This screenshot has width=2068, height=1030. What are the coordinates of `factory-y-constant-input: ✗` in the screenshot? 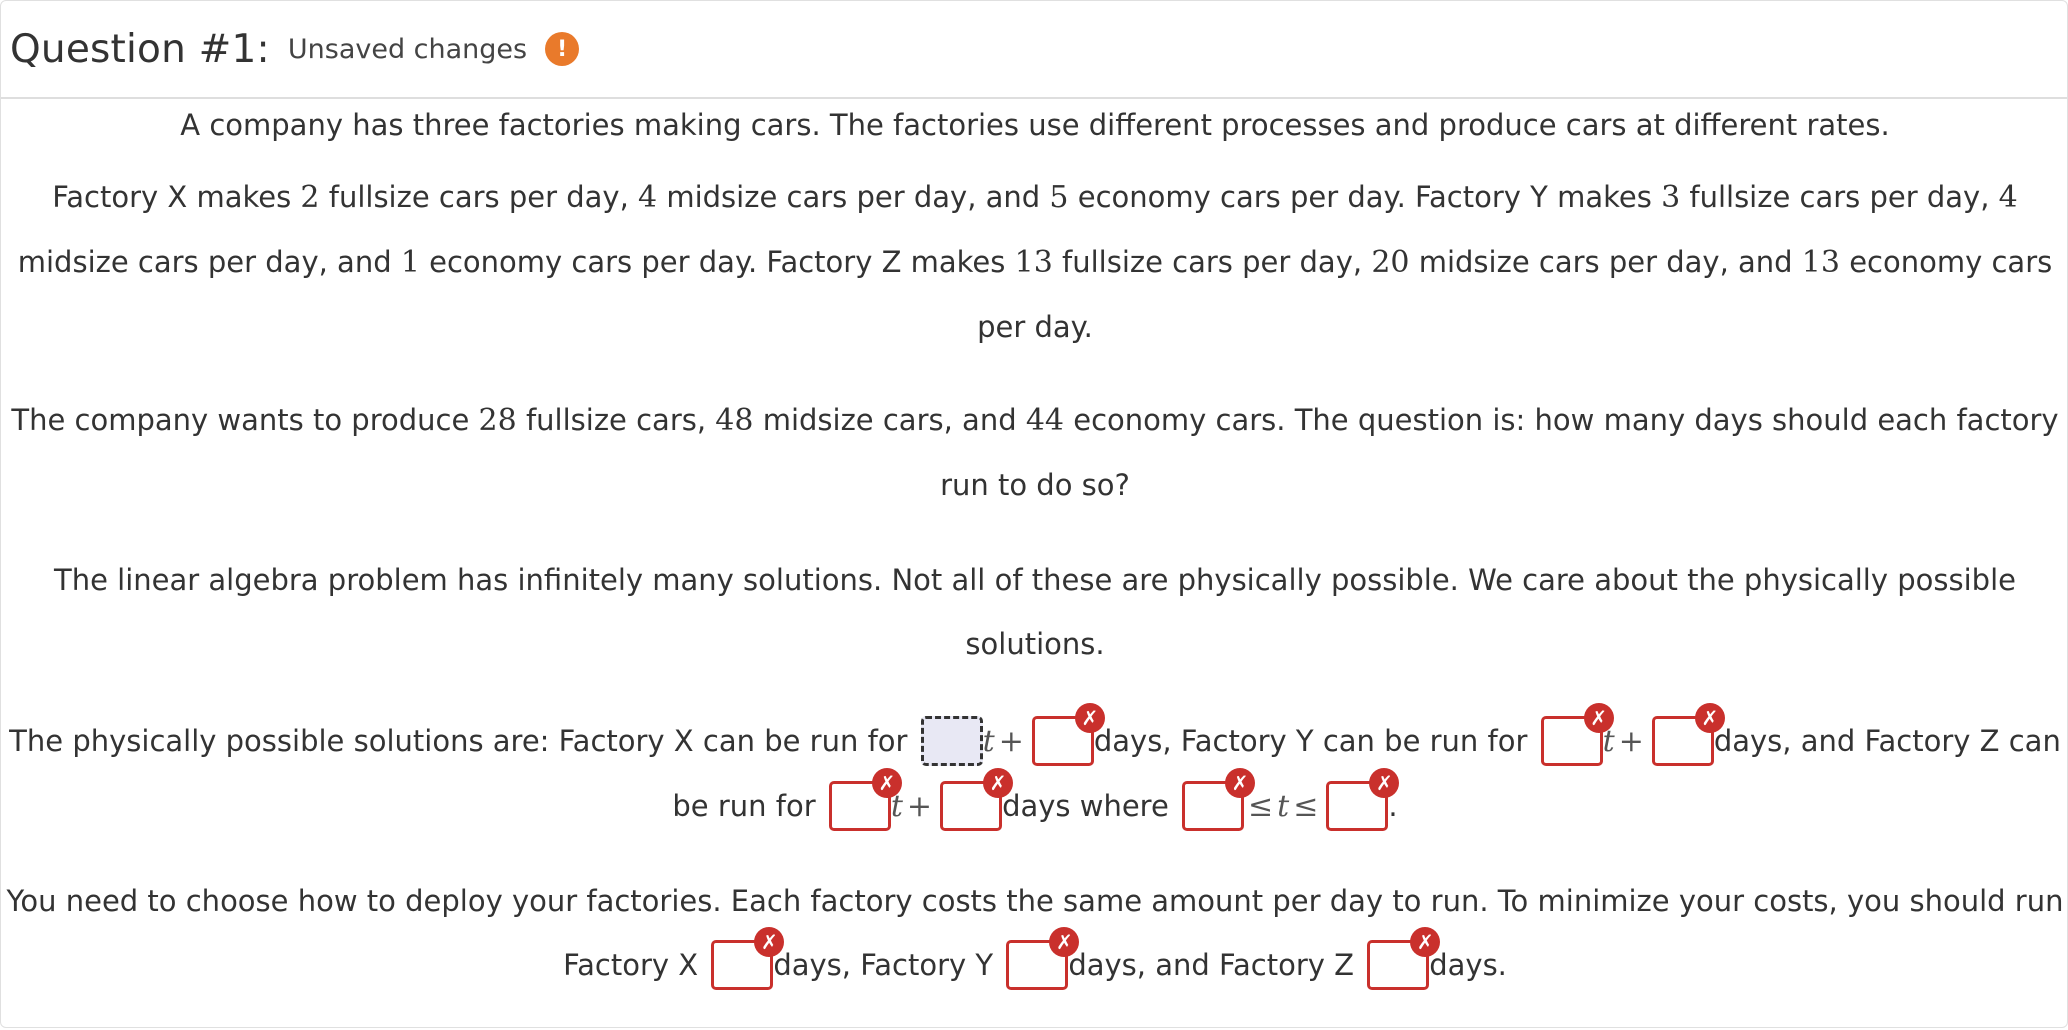 It's located at (1688, 734).